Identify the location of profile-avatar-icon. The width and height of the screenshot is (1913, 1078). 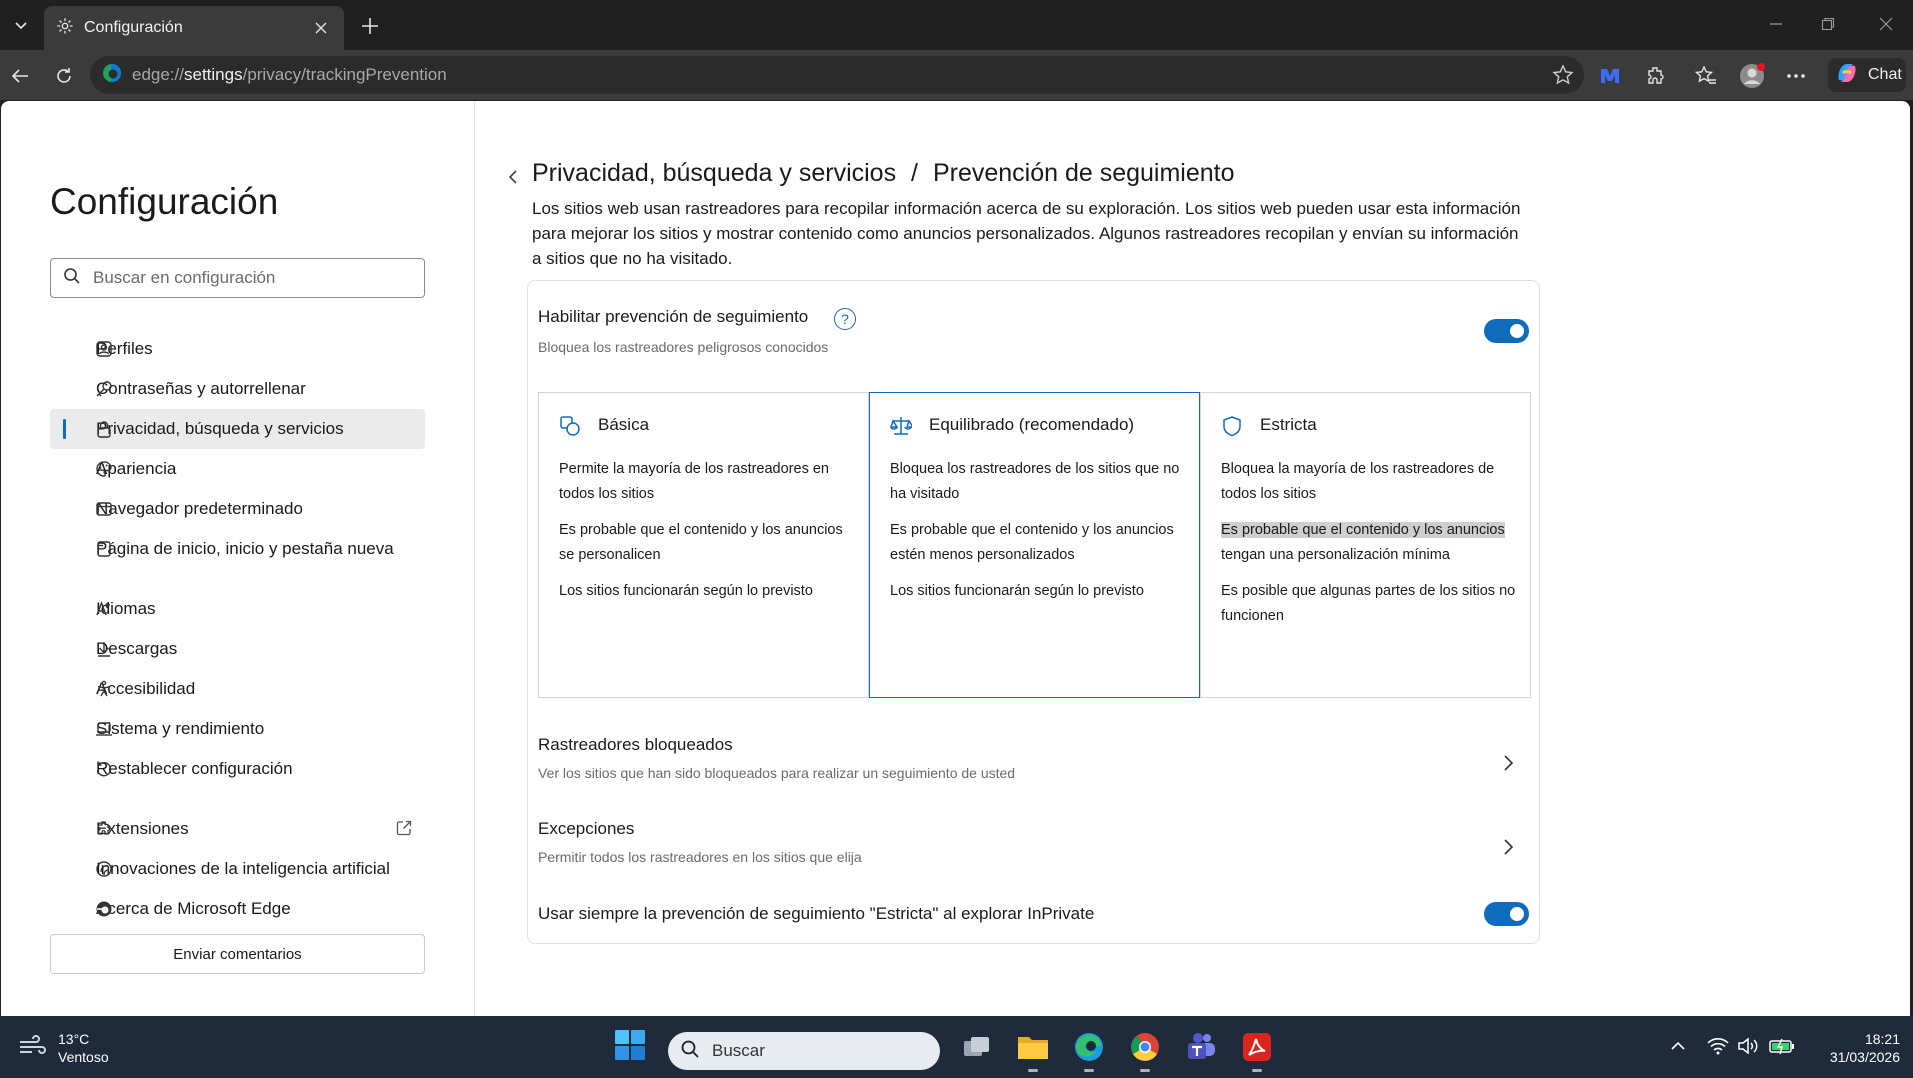
(1752, 76).